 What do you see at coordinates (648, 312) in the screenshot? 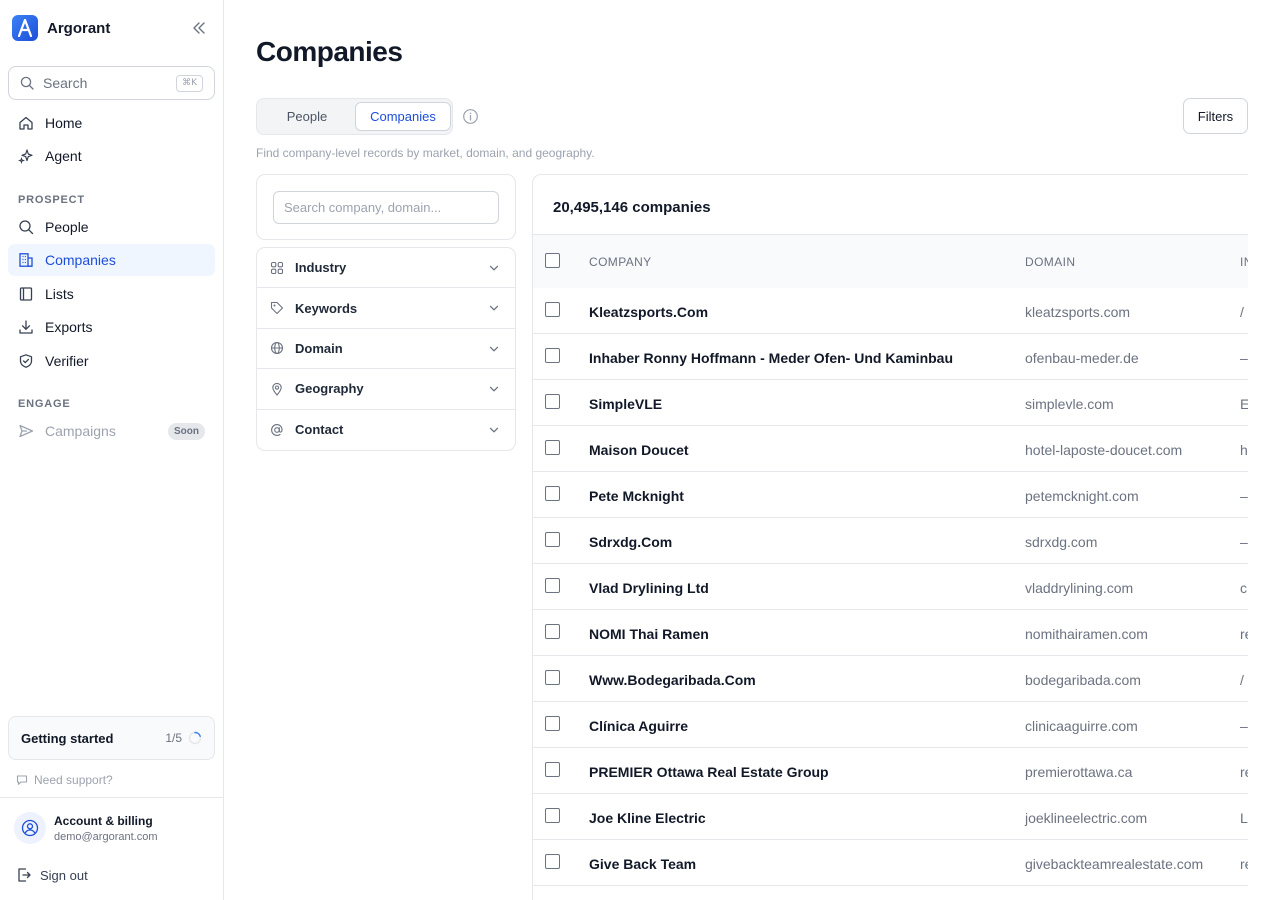
I see `company-name: Kleatzsports.Com` at bounding box center [648, 312].